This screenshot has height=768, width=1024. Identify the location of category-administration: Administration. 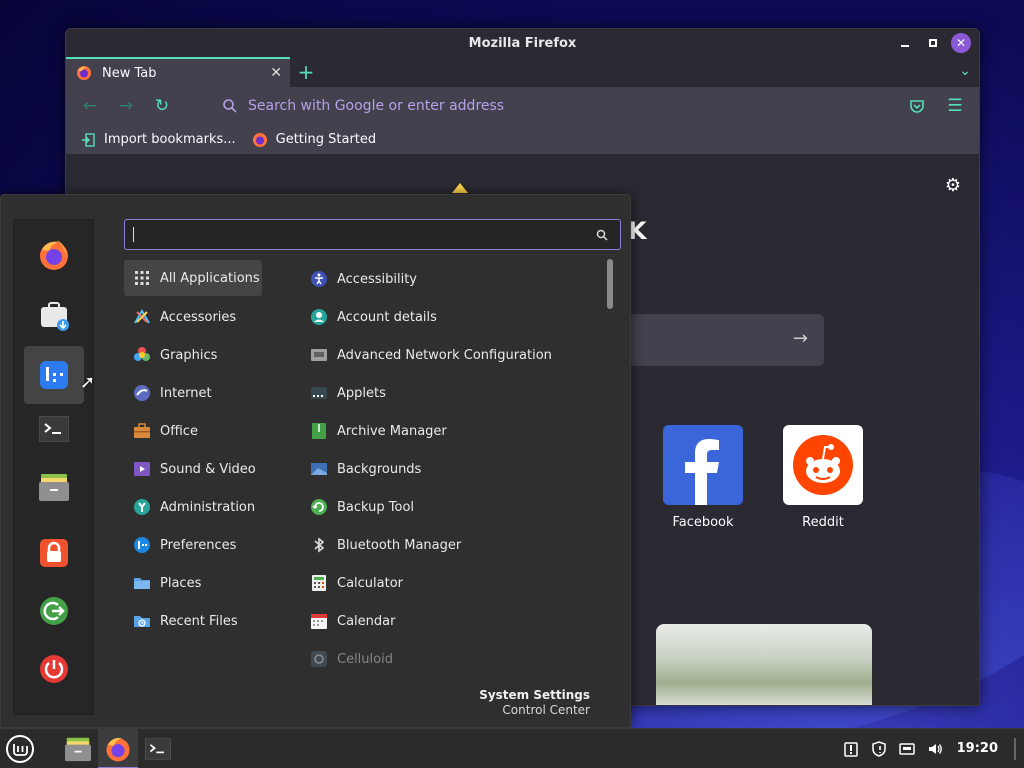
(214, 507).